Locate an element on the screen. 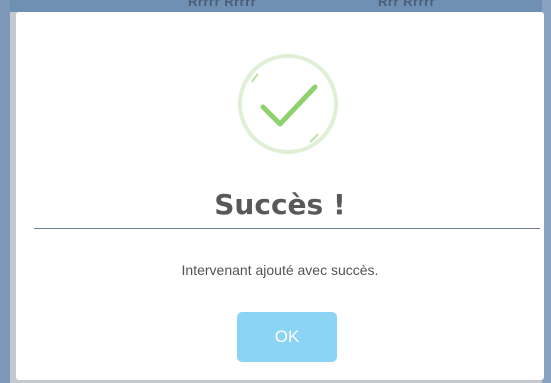 This screenshot has width=551, height=383. title-divider is located at coordinates (287, 228).